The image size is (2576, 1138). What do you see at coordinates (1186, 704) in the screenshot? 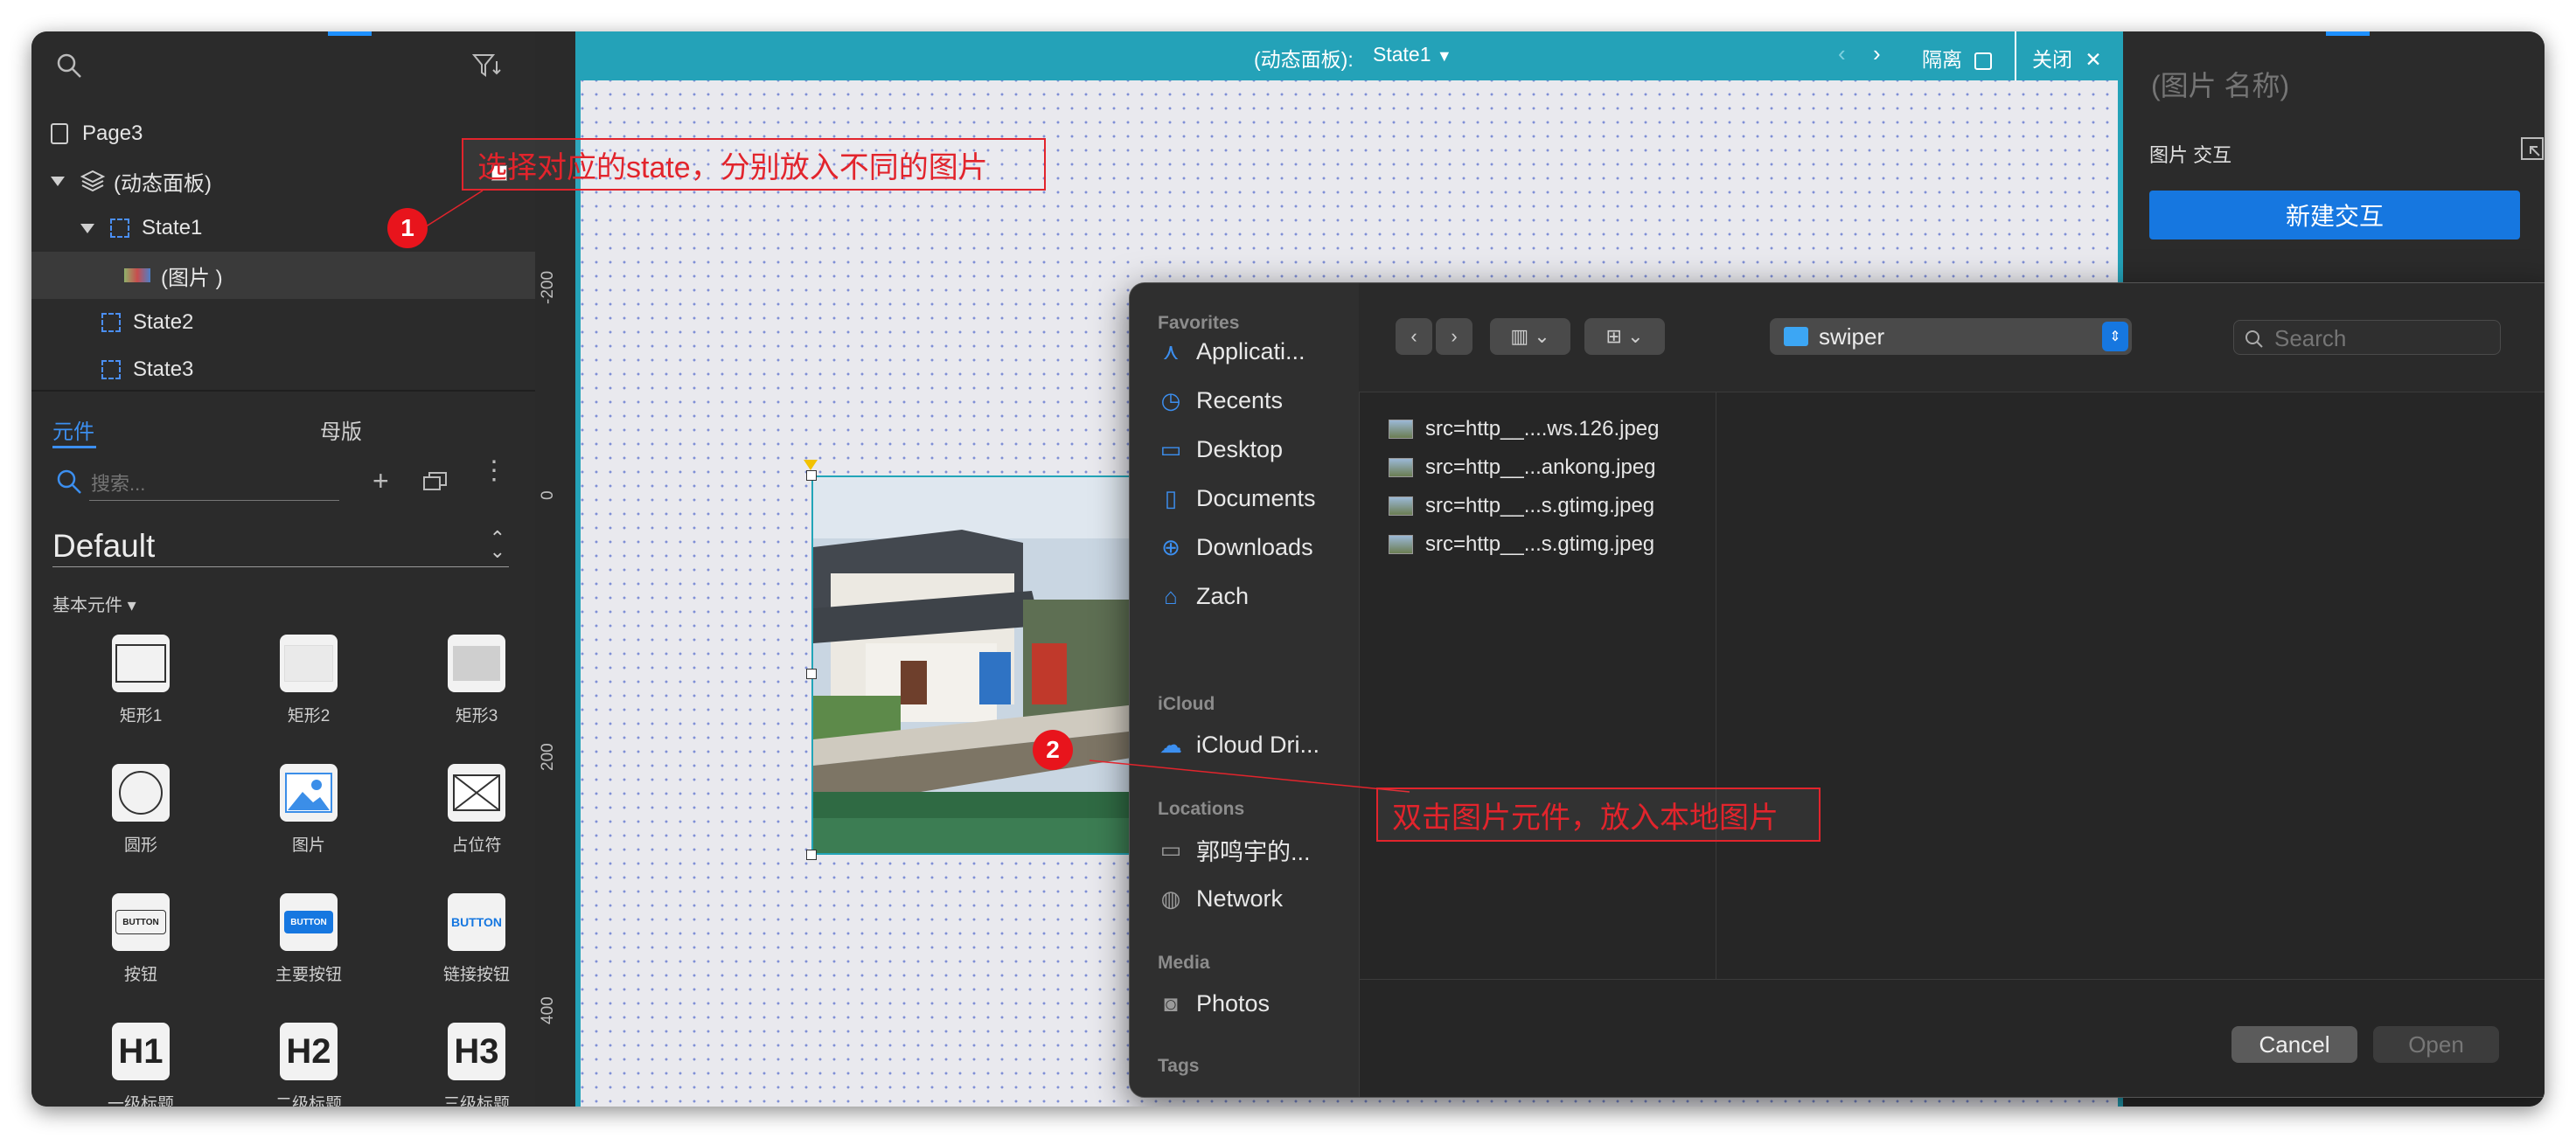
I see `sidebar-section-icloud: iCloud` at bounding box center [1186, 704].